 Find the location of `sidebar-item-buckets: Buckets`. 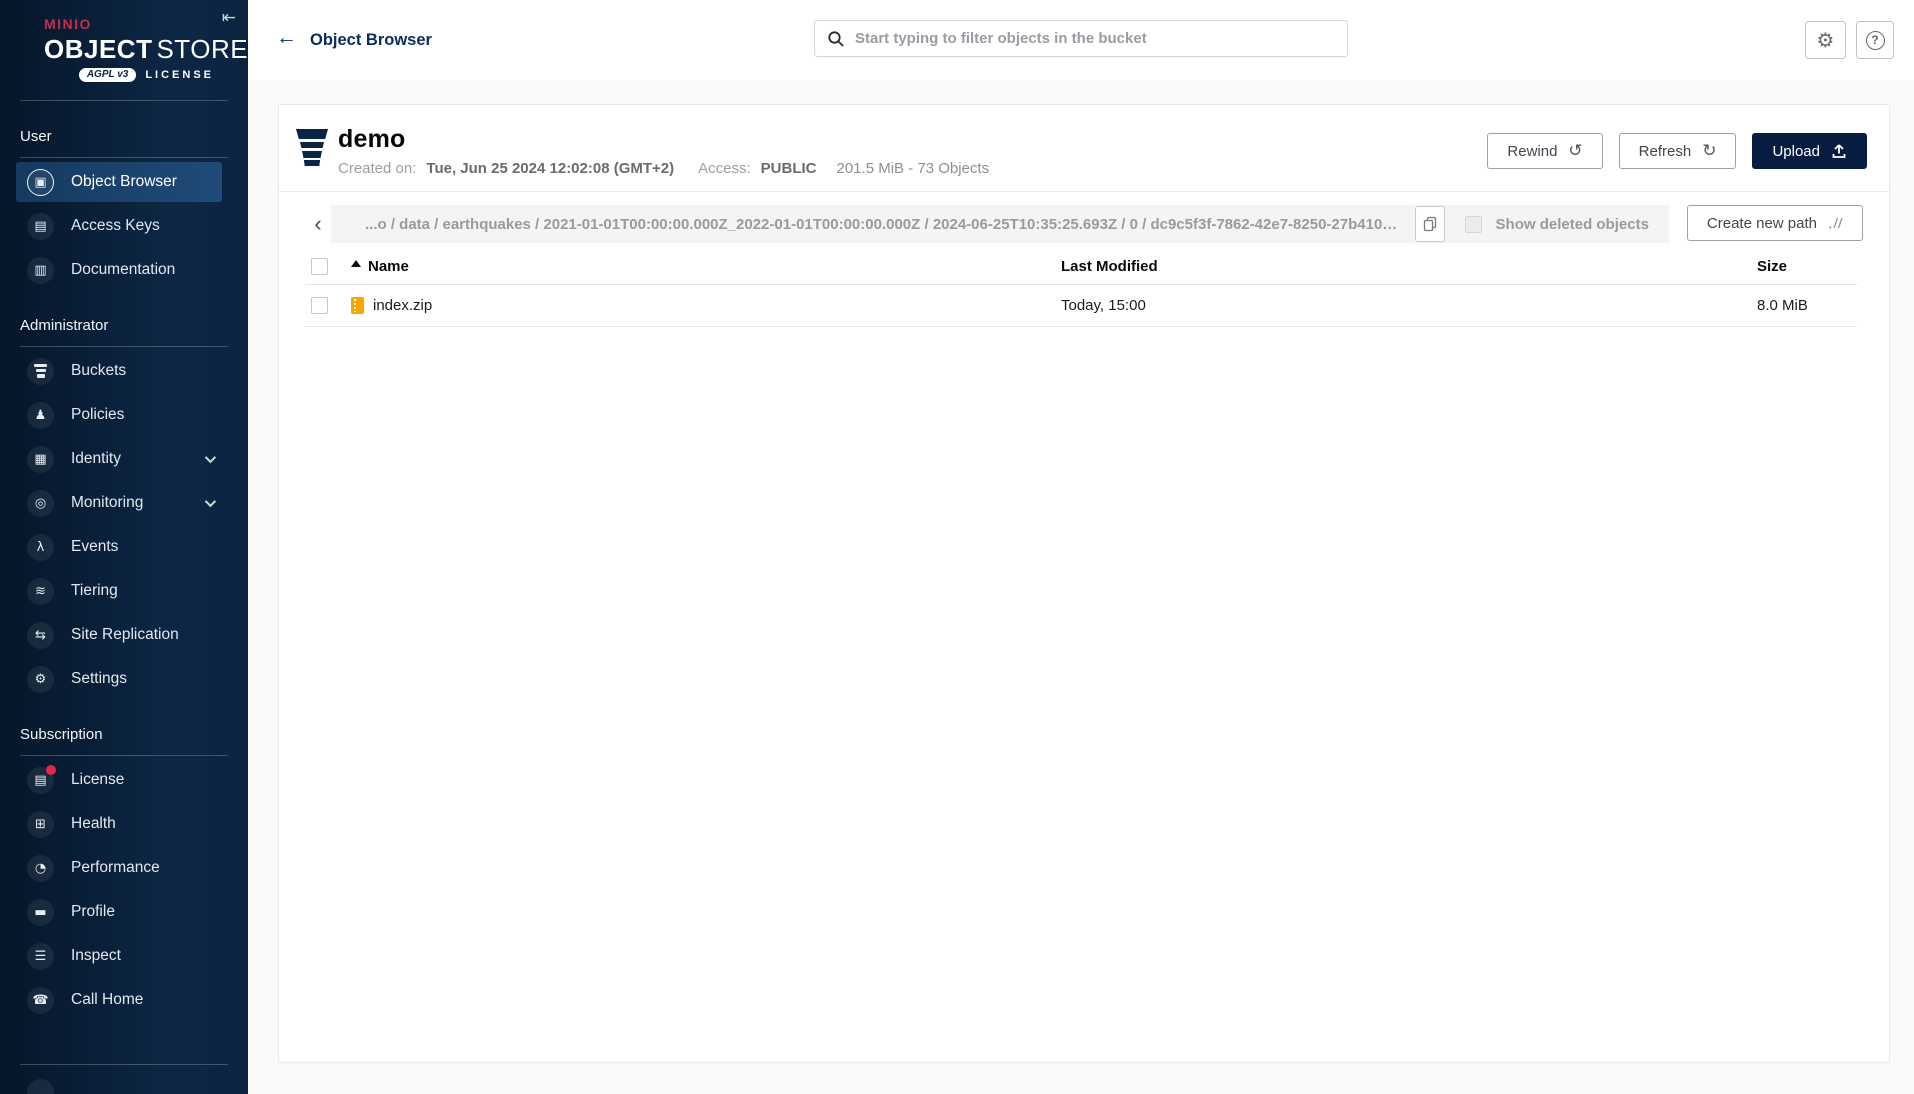

sidebar-item-buckets: Buckets is located at coordinates (119, 371).